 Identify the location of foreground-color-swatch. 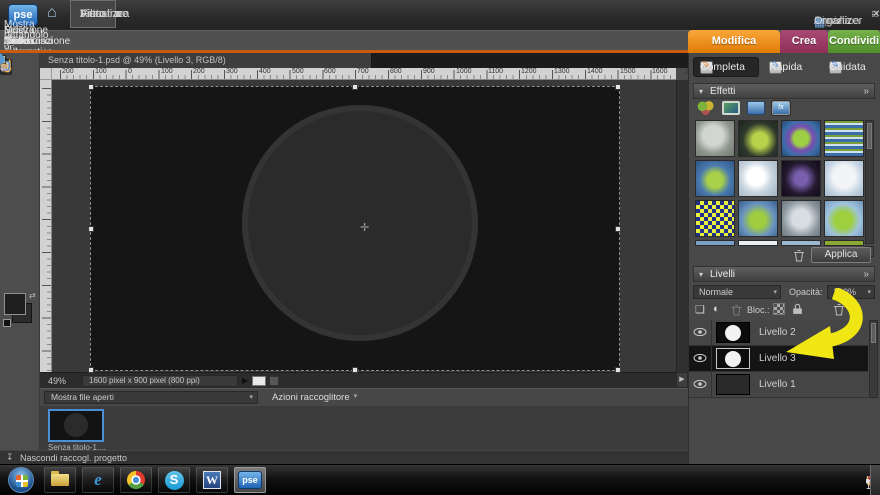
(15, 304).